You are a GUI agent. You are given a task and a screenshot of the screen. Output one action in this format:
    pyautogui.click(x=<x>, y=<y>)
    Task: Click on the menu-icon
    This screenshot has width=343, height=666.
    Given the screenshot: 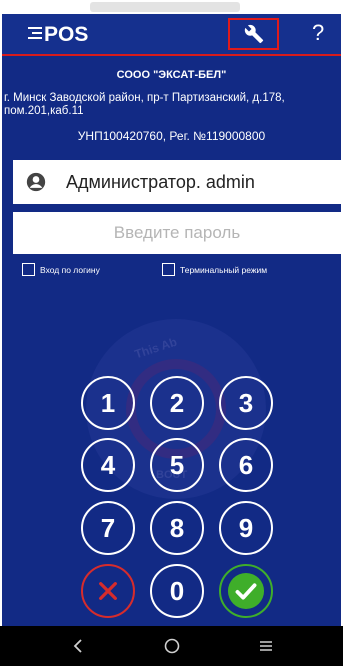 What is the action you would take?
    pyautogui.click(x=266, y=646)
    